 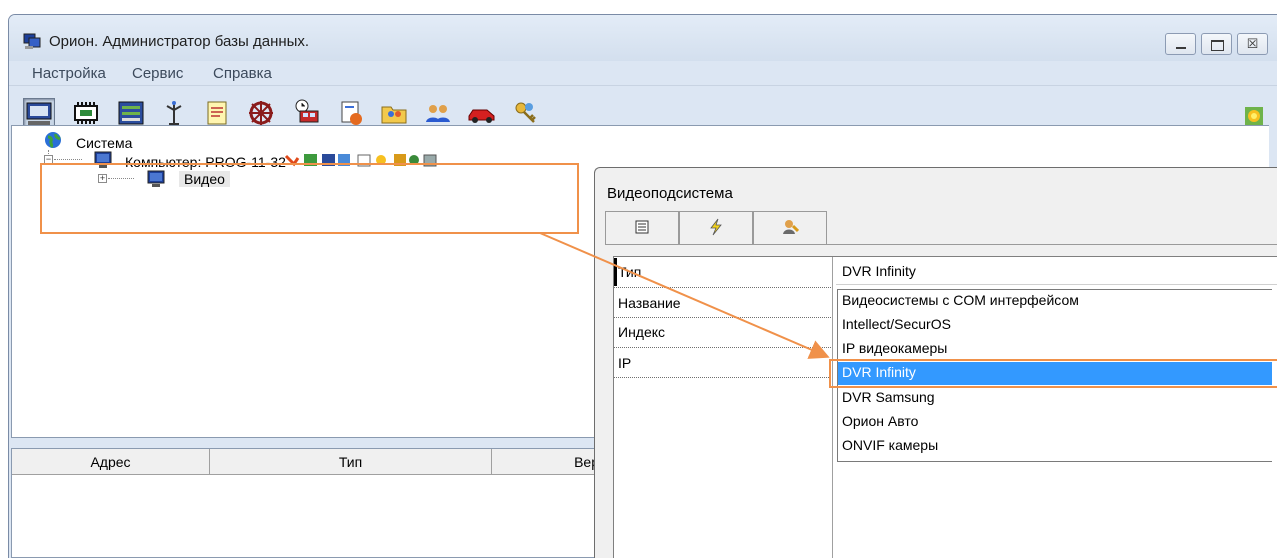 What do you see at coordinates (1180, 44) in the screenshot?
I see `minimize-button` at bounding box center [1180, 44].